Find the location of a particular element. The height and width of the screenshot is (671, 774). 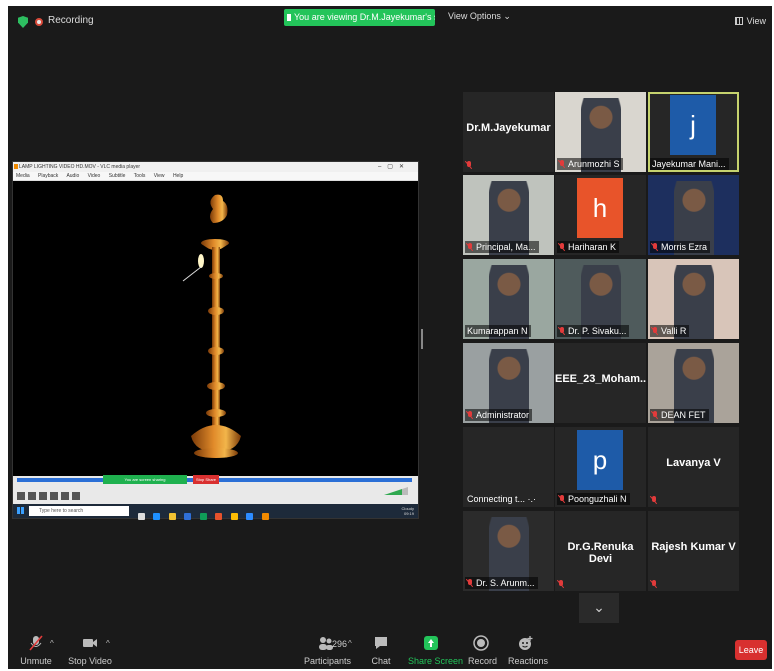

participant-name-label: Administrator is located at coordinates (499, 415).